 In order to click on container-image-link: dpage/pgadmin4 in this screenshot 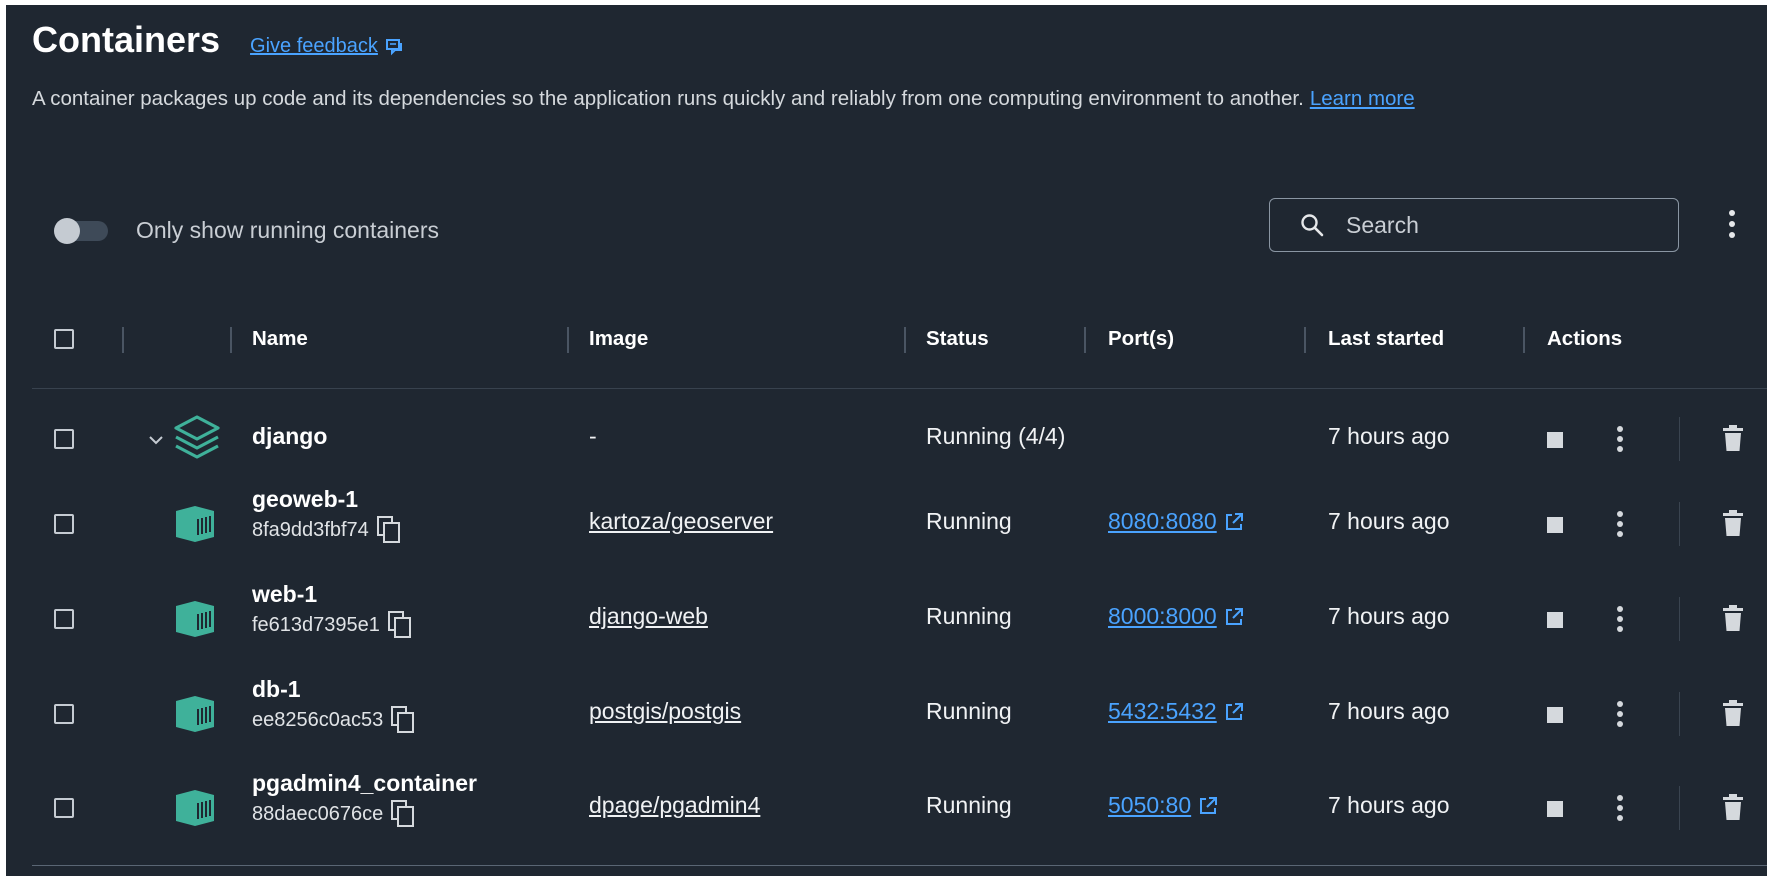, I will do `click(674, 805)`.